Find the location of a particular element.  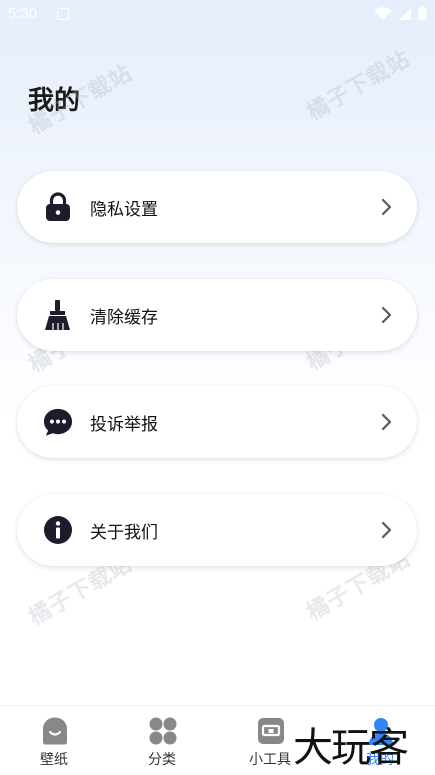

chat-bubble-icon is located at coordinates (58, 422).